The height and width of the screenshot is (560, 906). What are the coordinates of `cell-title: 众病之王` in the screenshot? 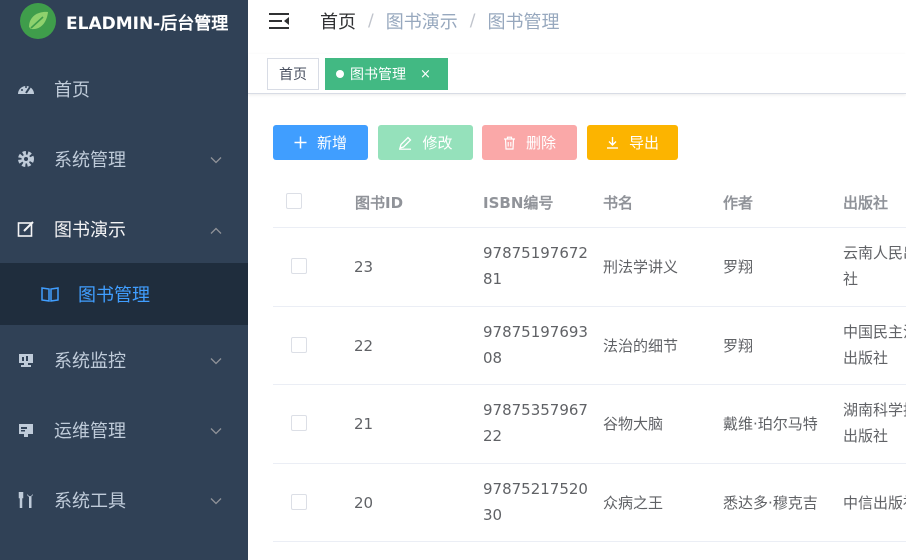 It's located at (633, 502).